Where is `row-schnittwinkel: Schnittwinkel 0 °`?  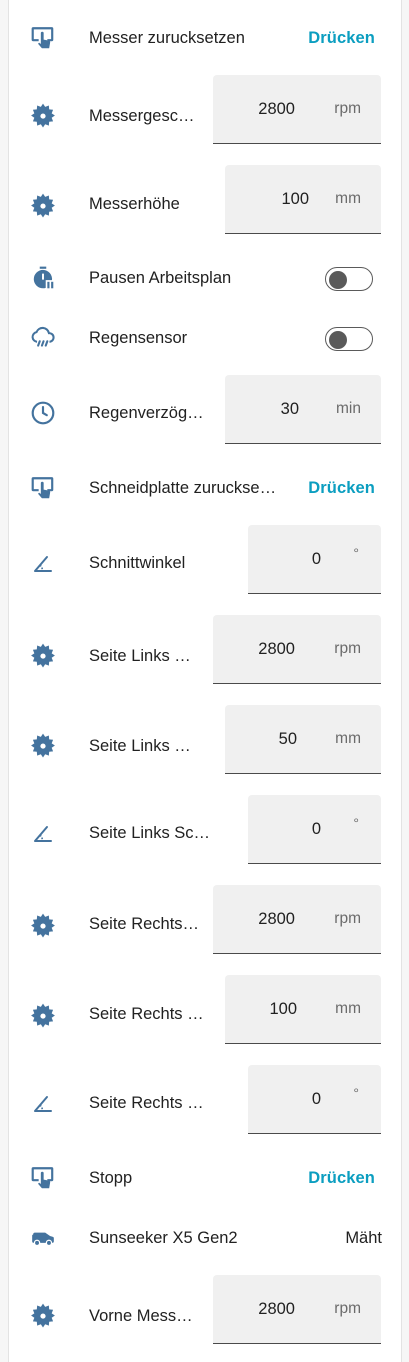
row-schnittwinkel: Schnittwinkel 0 ° is located at coordinates (205, 569).